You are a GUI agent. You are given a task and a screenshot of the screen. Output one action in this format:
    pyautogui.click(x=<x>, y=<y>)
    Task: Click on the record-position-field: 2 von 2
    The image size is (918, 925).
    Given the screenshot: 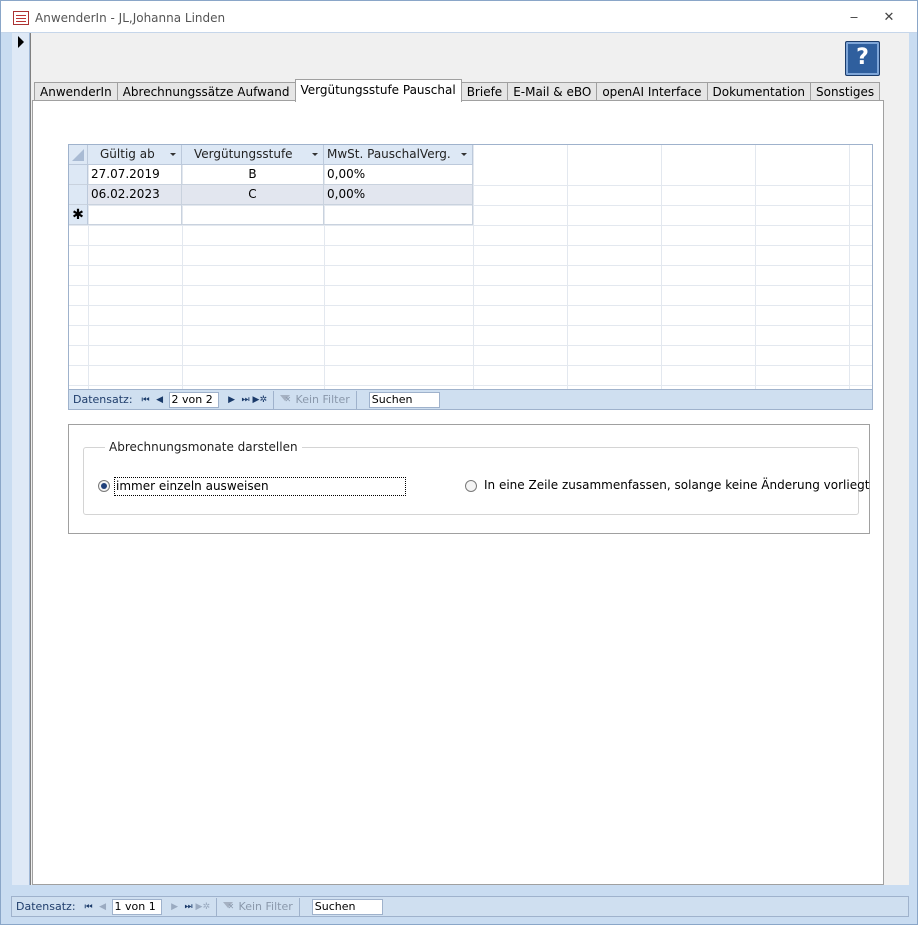 What is the action you would take?
    pyautogui.click(x=193, y=399)
    